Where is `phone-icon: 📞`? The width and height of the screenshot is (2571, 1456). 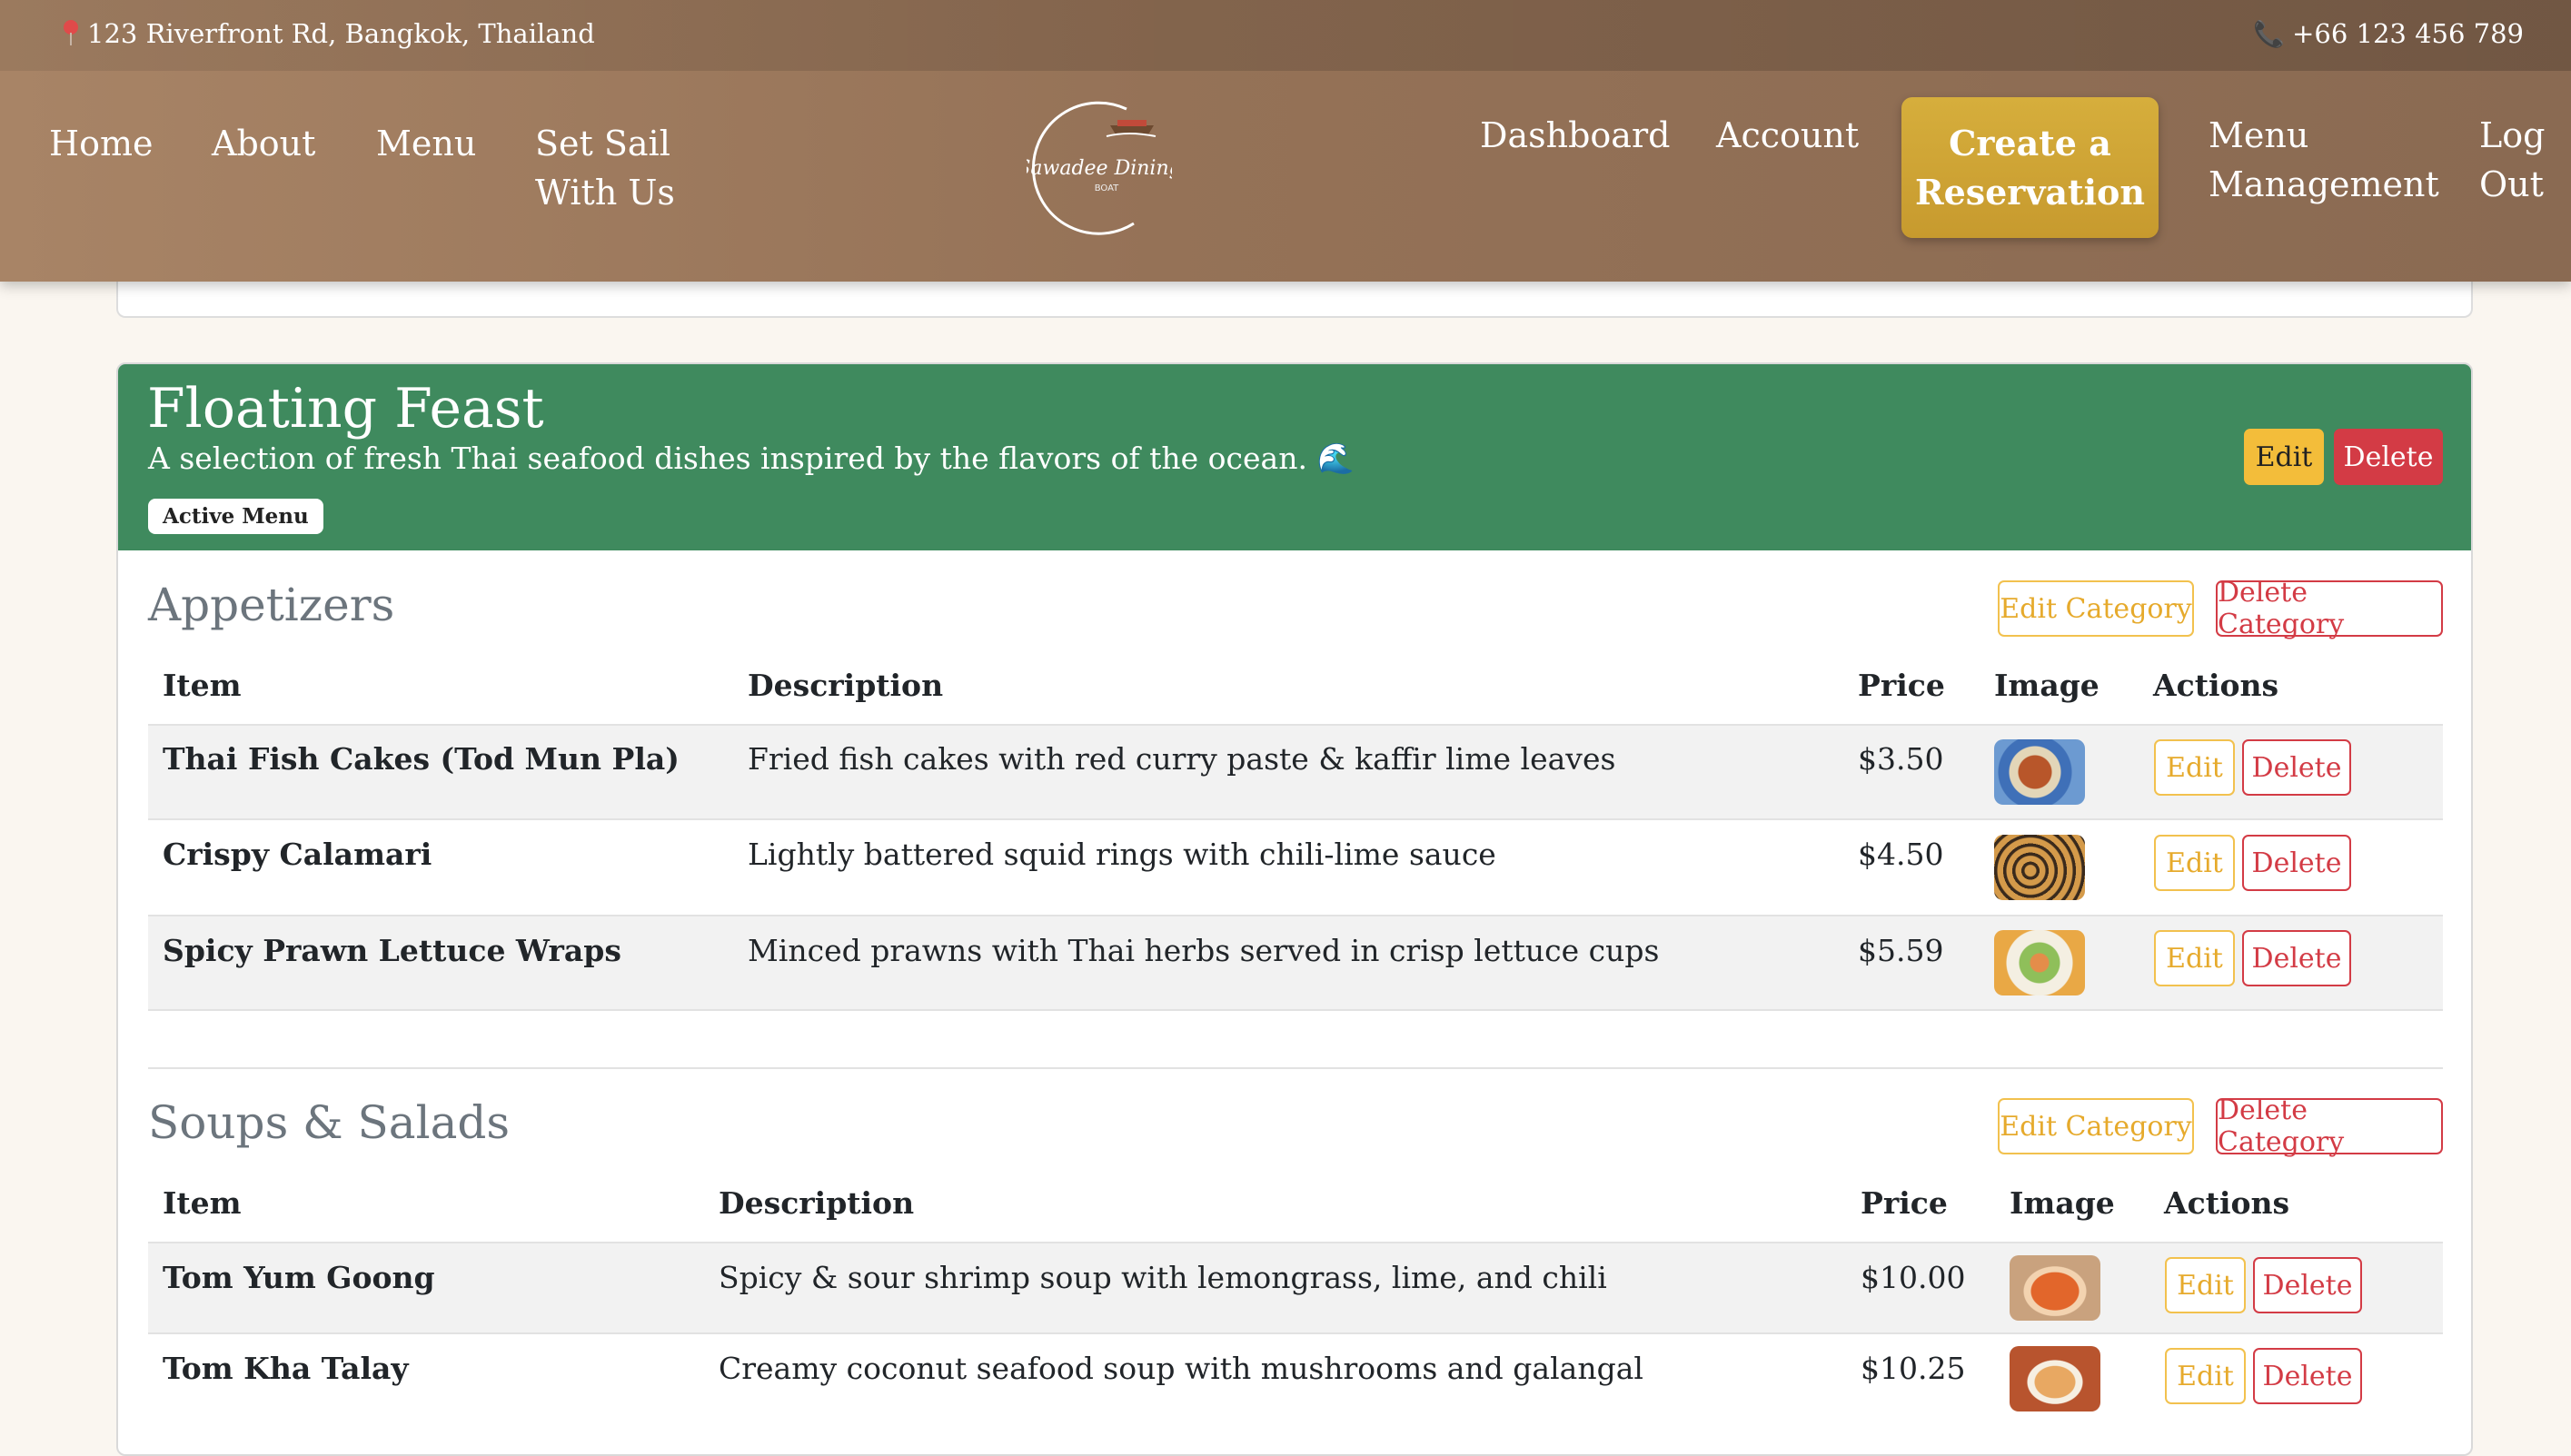 phone-icon: 📞 is located at coordinates (2269, 33).